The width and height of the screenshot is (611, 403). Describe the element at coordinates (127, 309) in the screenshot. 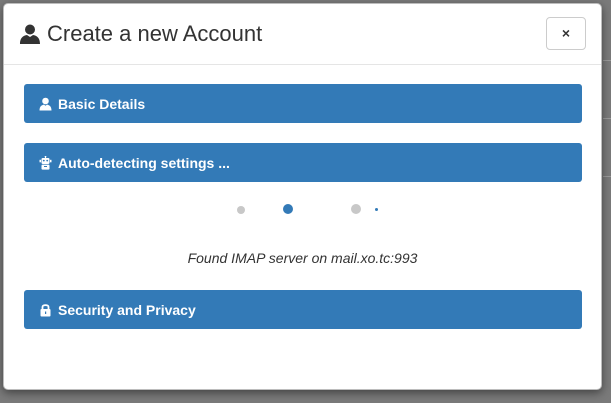

I see `panel-label: Security and Privacy` at that location.